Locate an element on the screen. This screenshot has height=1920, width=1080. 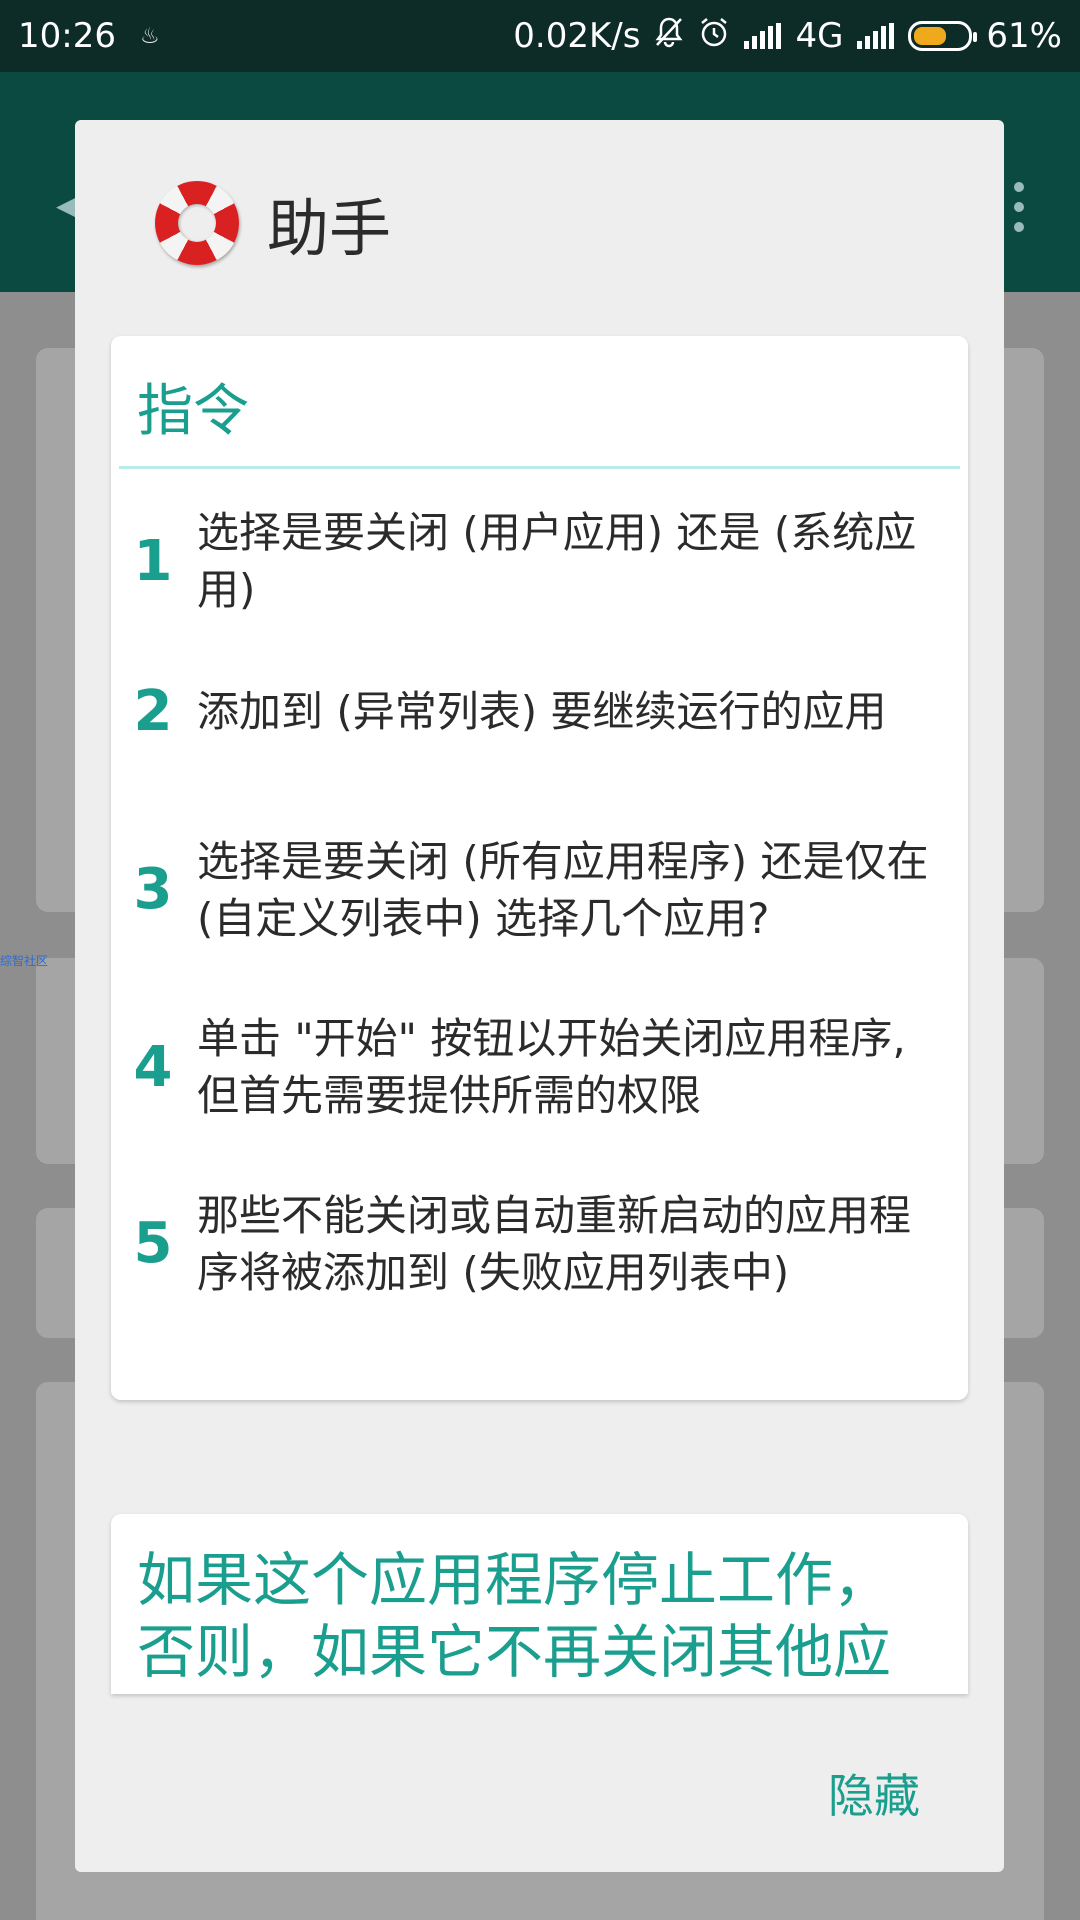
instruction-step: 3 选择是要关闭 (所有应用程序) 还是仅在 (自定义列表中) 选择几个应用? is located at coordinates (539, 889).